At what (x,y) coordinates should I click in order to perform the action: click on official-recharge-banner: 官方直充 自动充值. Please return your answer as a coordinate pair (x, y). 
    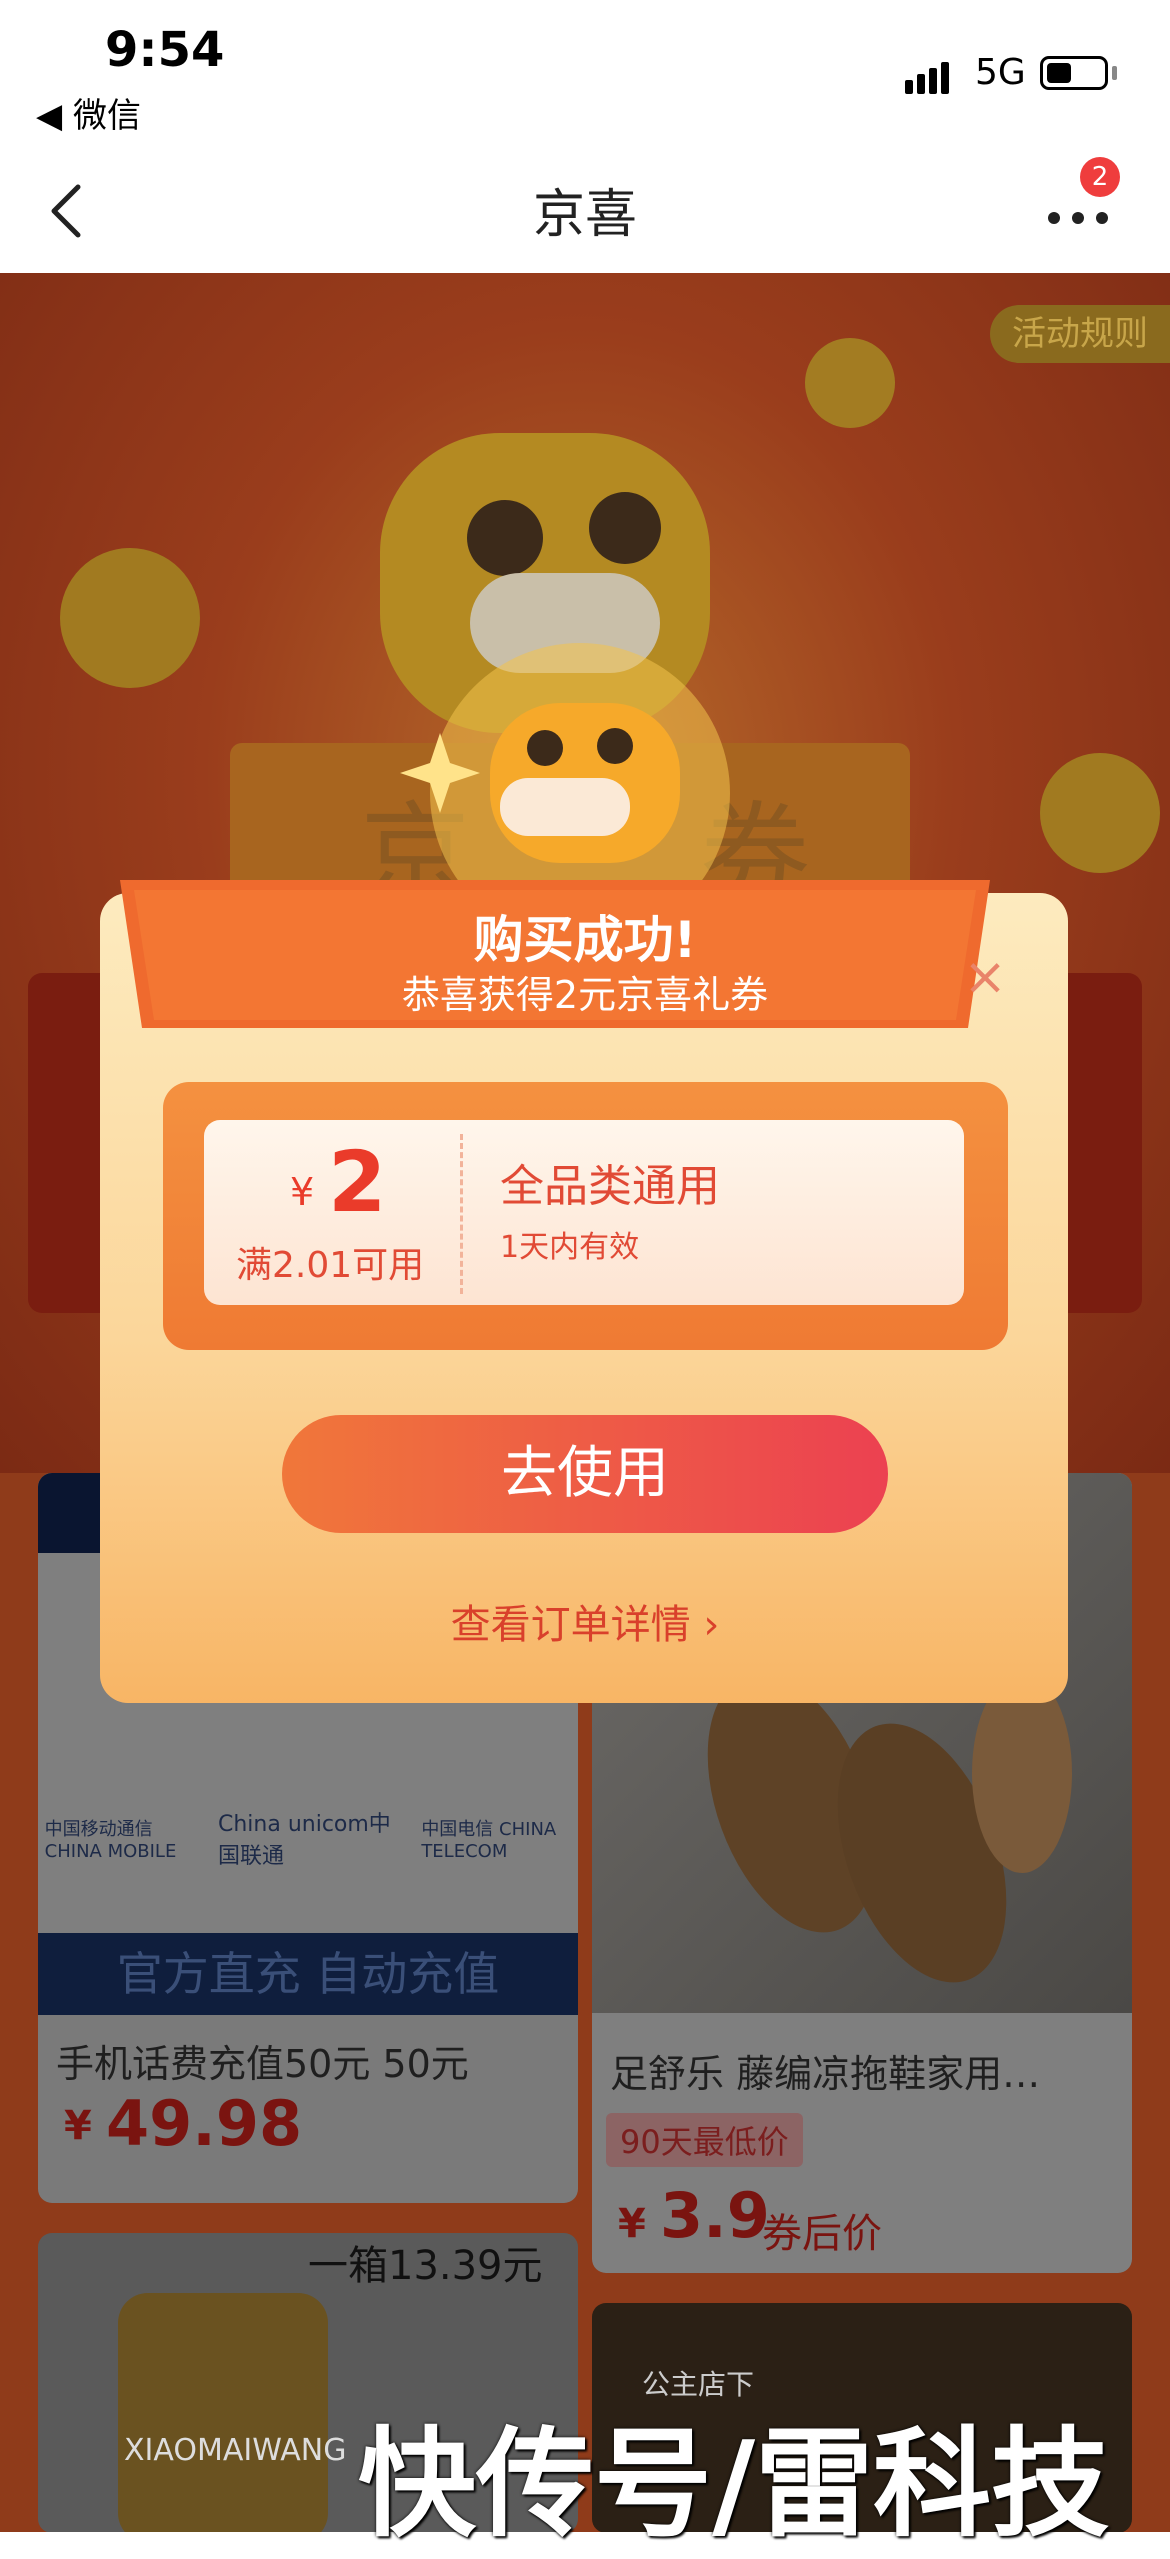
    Looking at the image, I should click on (308, 1974).